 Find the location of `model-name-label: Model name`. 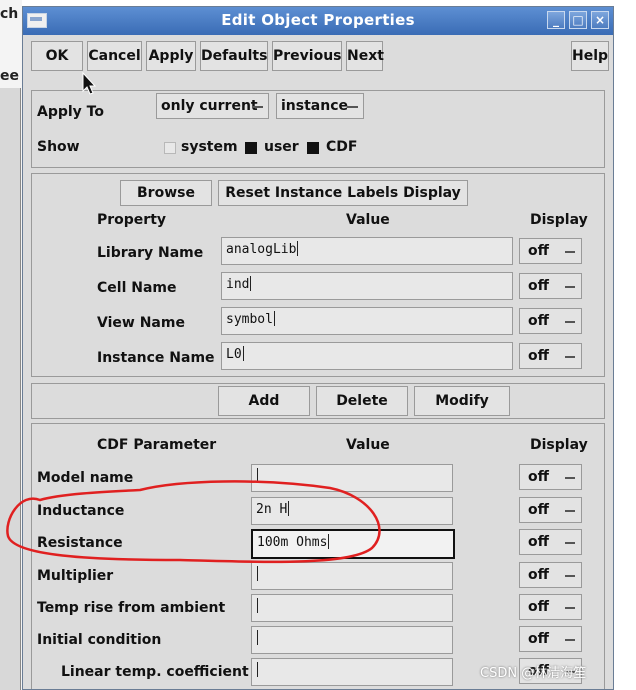

model-name-label: Model name is located at coordinates (85, 478).